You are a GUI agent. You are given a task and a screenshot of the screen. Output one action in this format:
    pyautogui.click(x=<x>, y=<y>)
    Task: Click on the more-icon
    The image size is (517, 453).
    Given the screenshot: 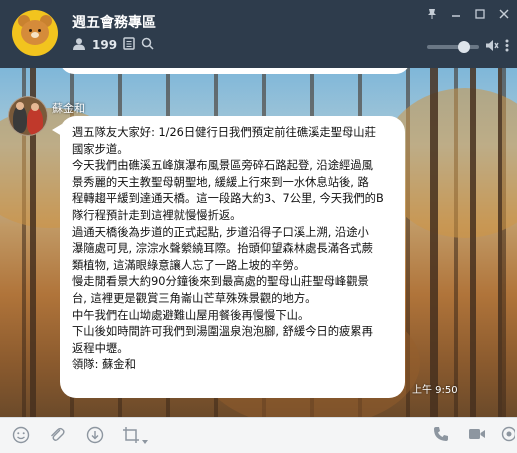 What is the action you would take?
    pyautogui.click(x=507, y=46)
    